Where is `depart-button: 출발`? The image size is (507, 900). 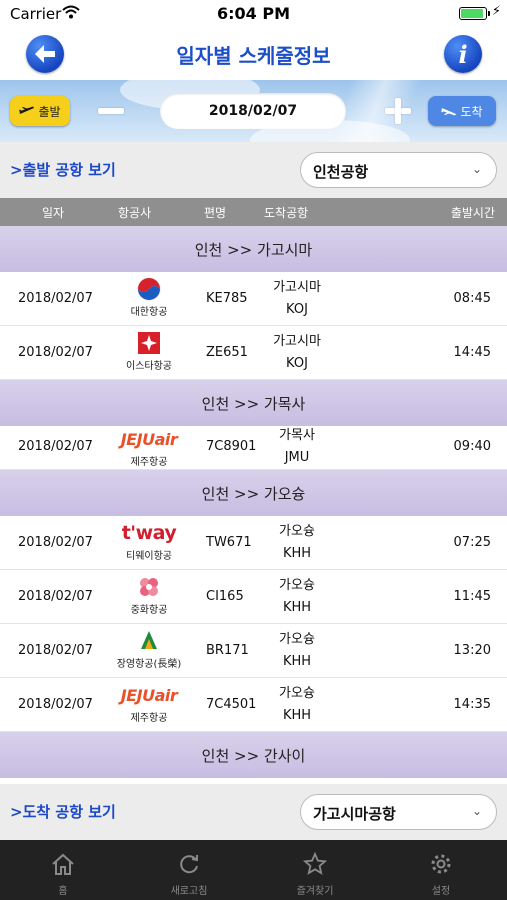
depart-button: 출발 is located at coordinates (40, 111).